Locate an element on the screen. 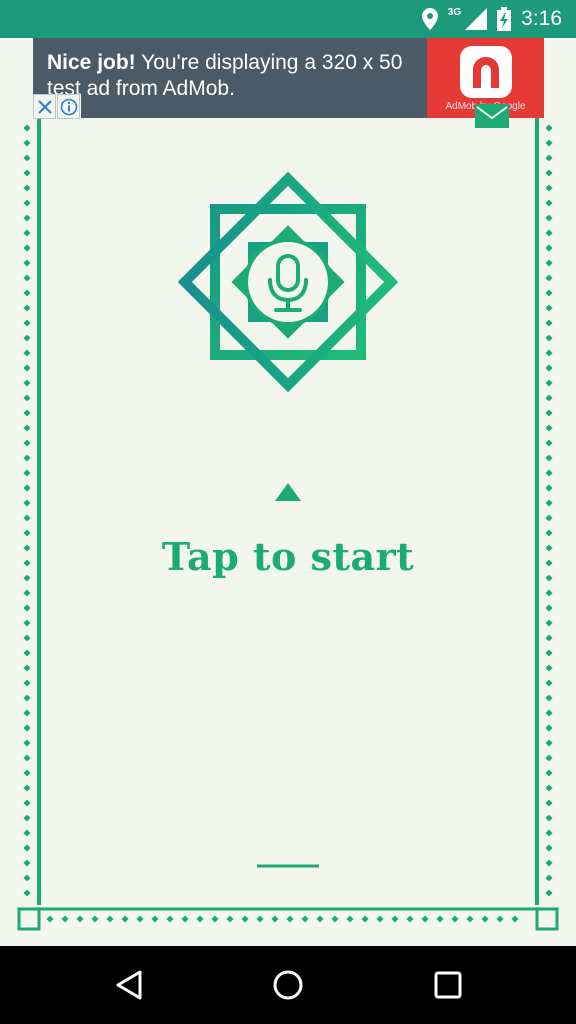 The width and height of the screenshot is (576, 1024). ad-info-button is located at coordinates (68, 106).